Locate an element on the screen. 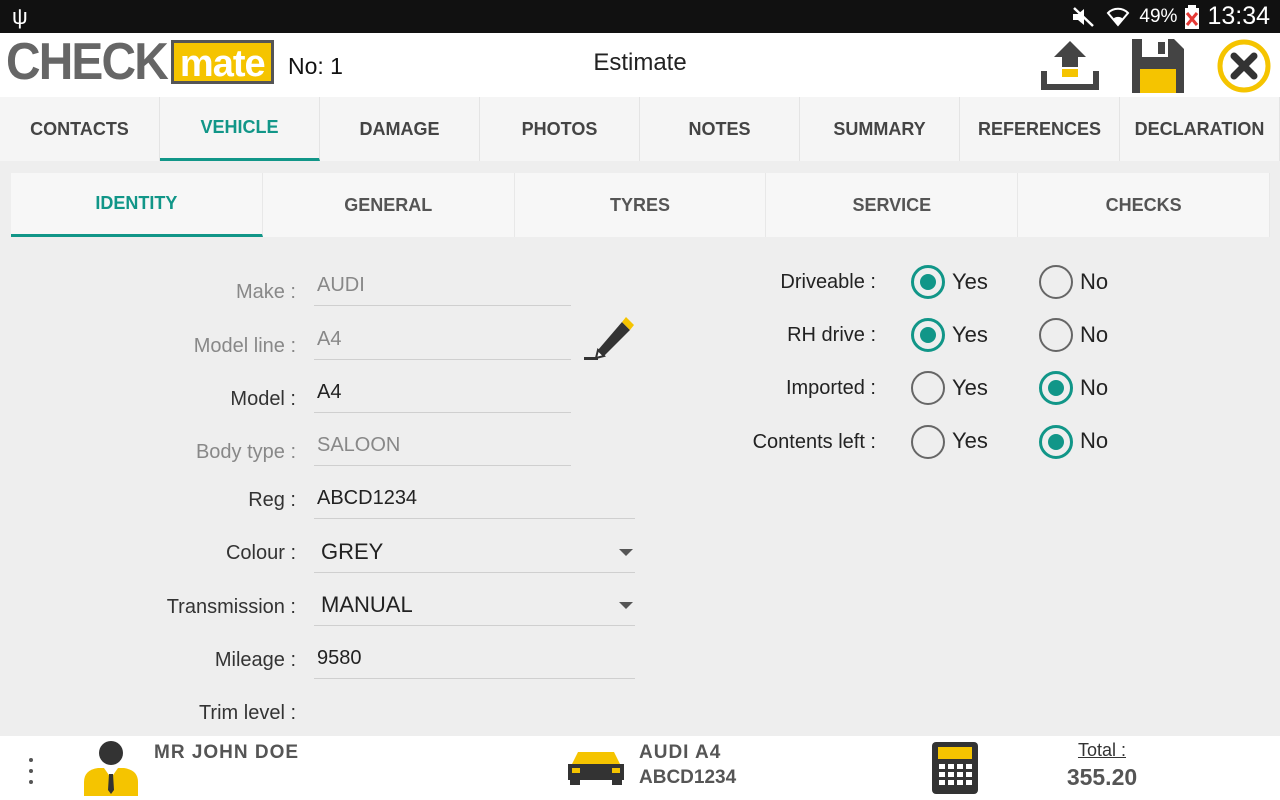  rh-drive-no-label: No is located at coordinates (1094, 334).